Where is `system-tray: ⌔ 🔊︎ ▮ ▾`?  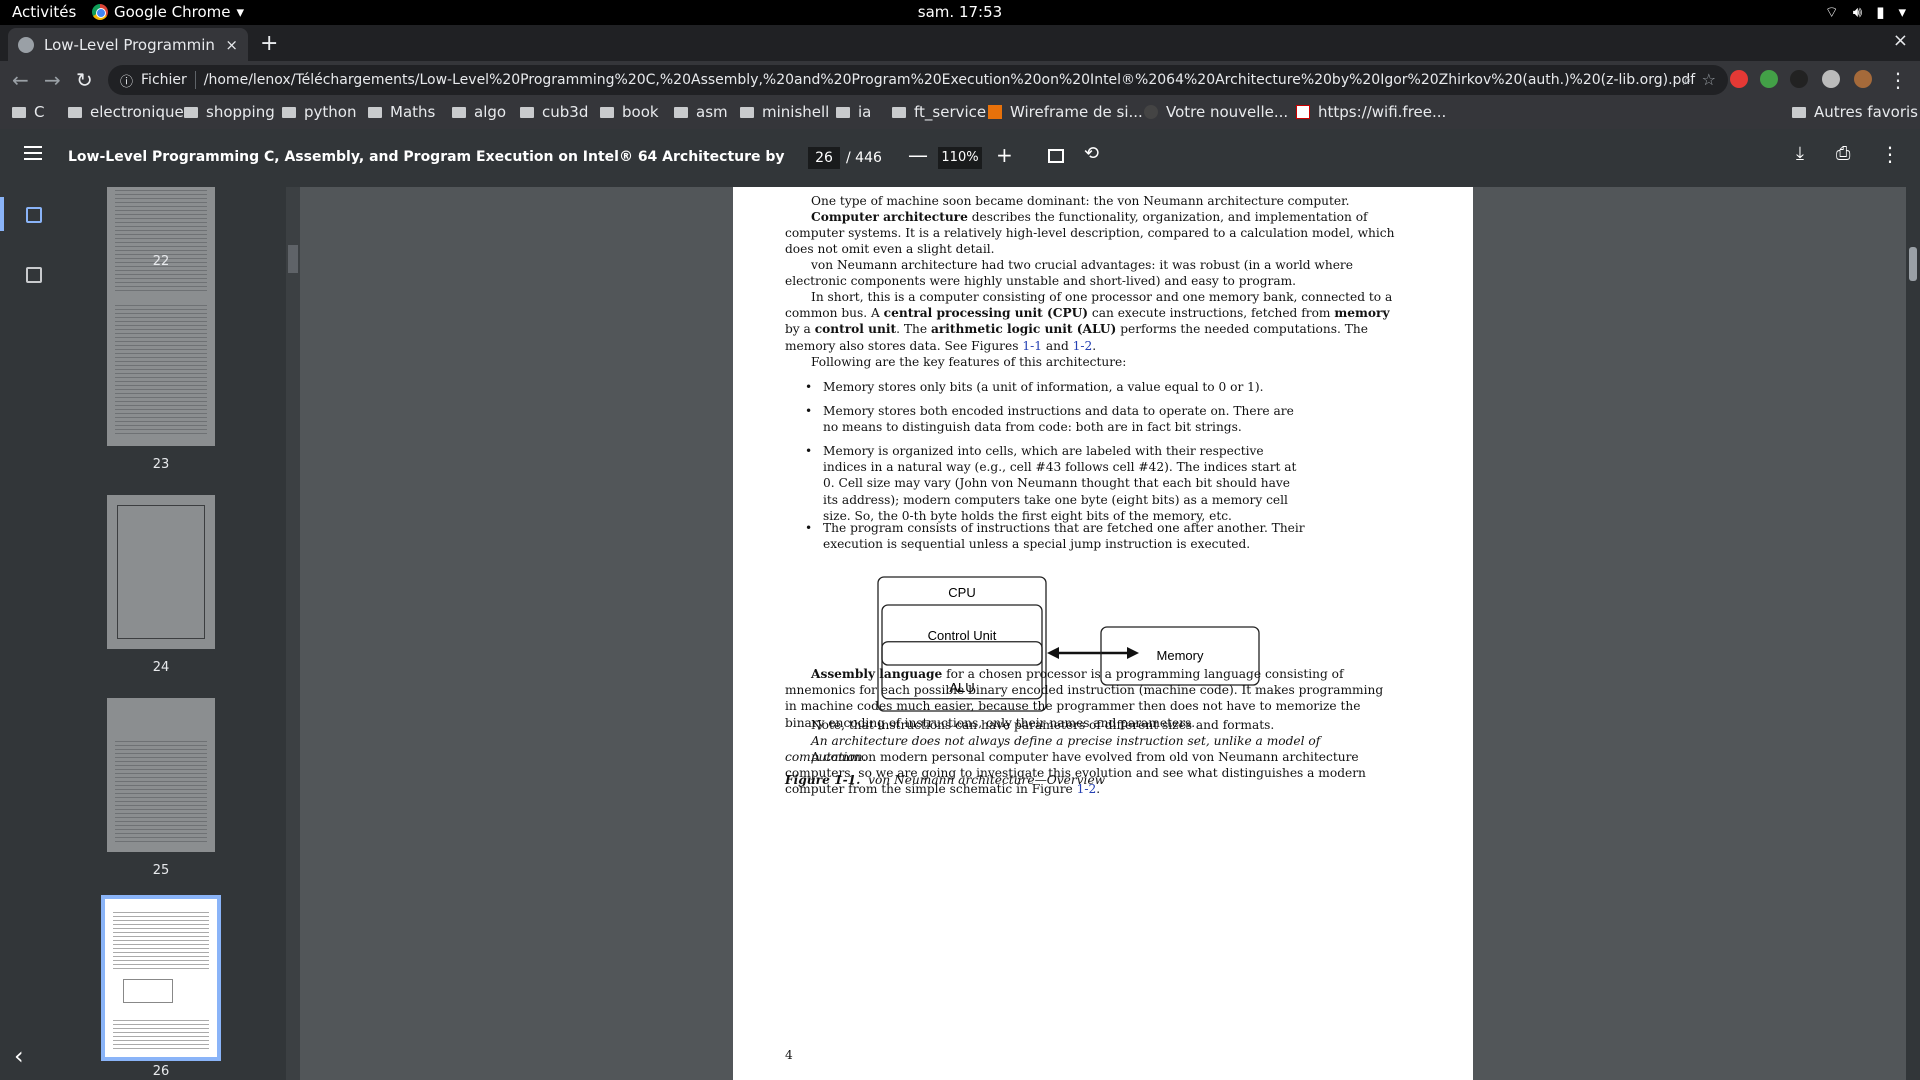
system-tray: ⌔ 🔊︎ ▮ ▾ is located at coordinates (1865, 12).